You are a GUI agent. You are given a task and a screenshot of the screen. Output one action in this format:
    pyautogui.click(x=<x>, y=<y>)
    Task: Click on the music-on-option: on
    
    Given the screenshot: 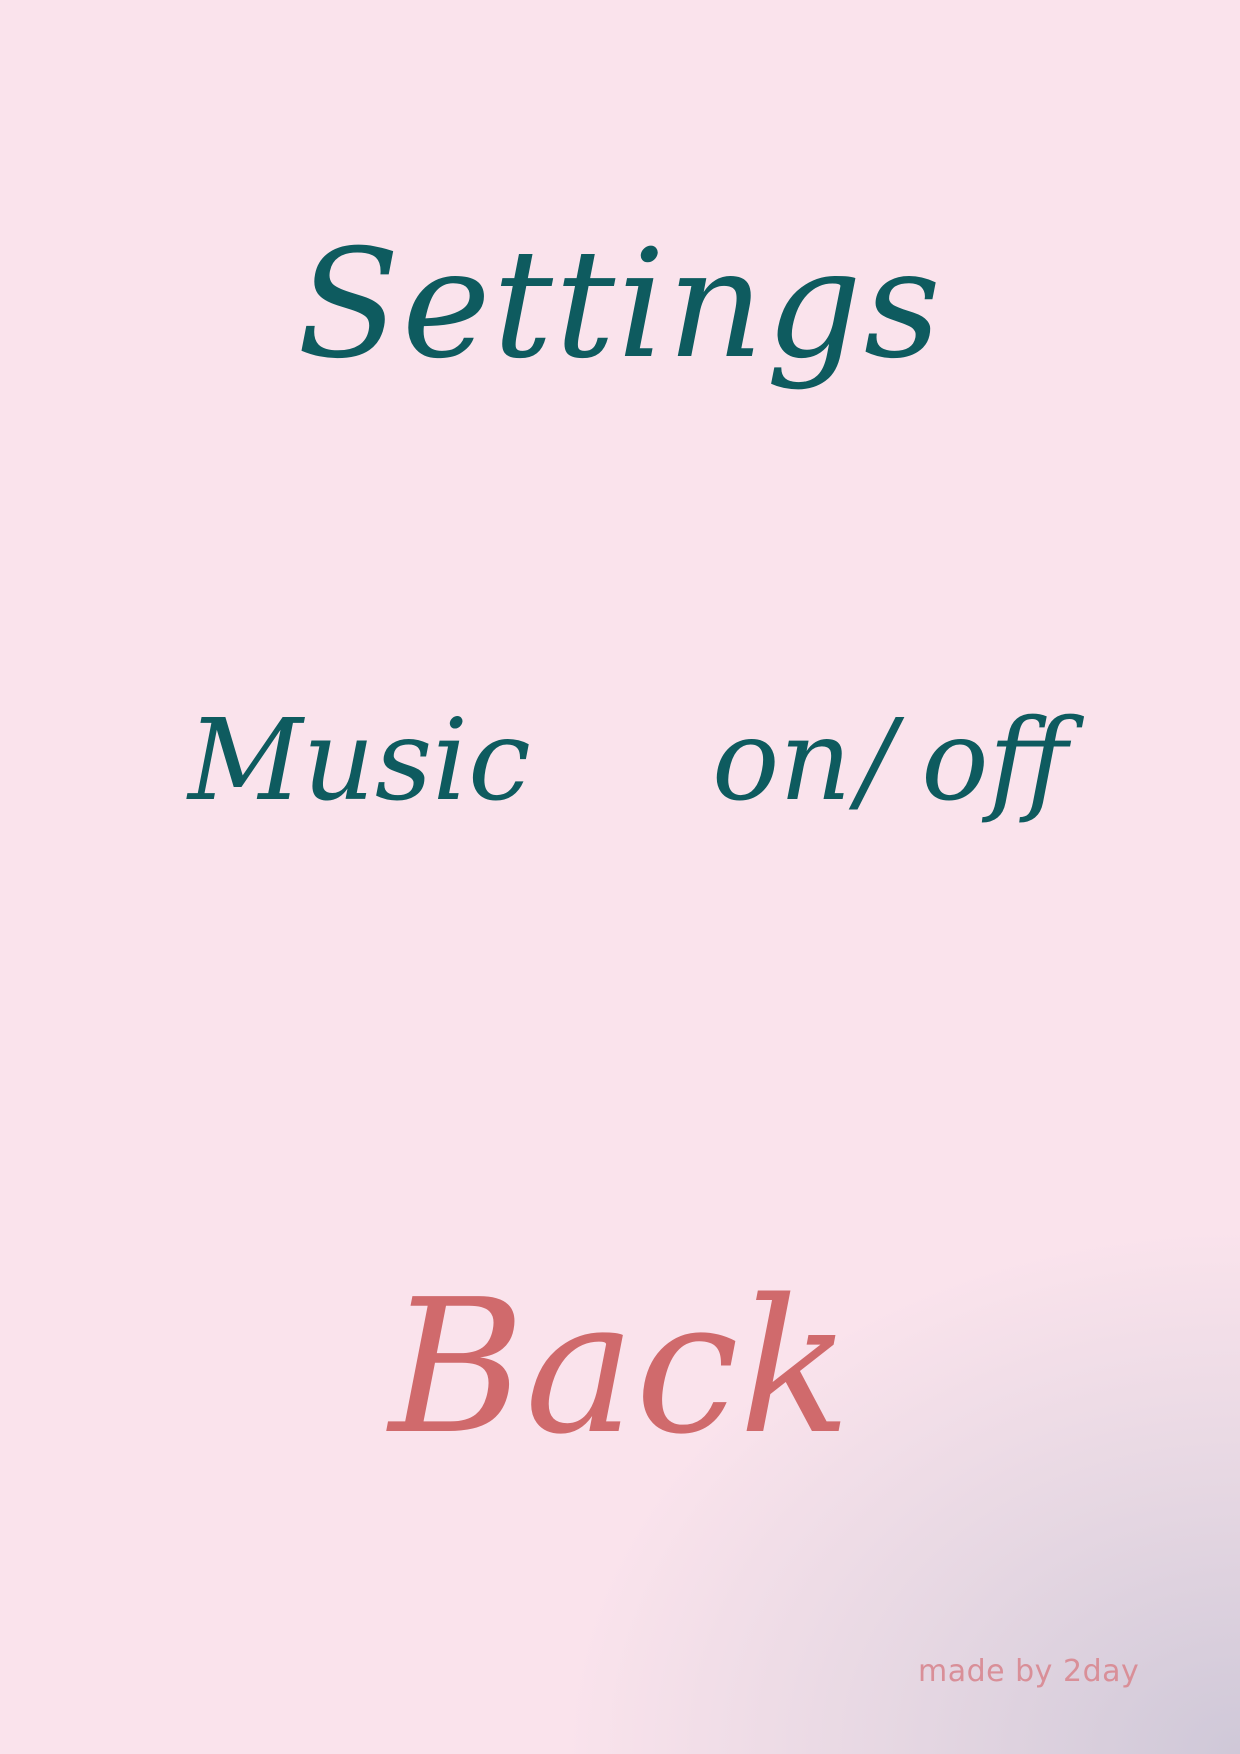 What is the action you would take?
    pyautogui.click(x=782, y=761)
    